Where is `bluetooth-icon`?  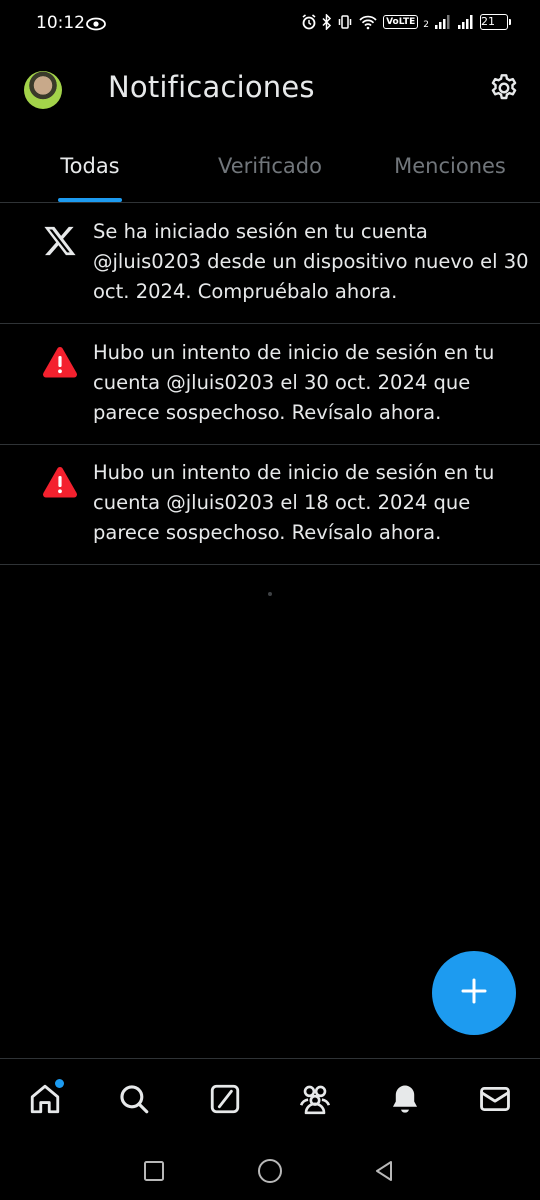 bluetooth-icon is located at coordinates (327, 22).